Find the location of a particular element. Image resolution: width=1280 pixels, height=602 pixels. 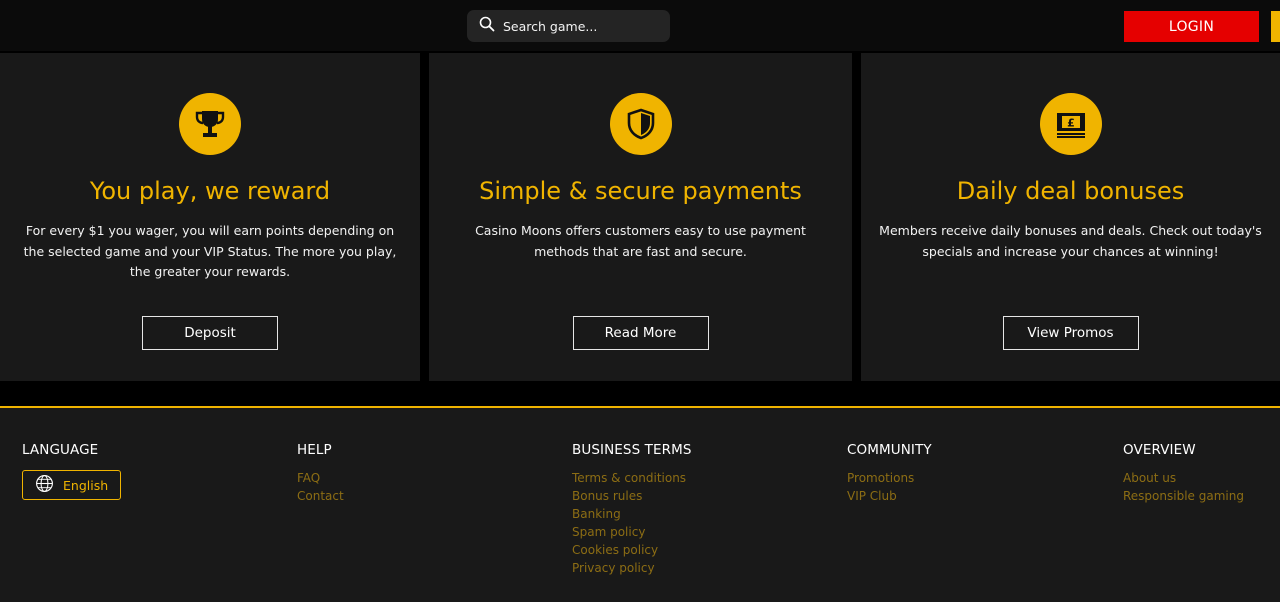

footer-link-contact: Contact is located at coordinates (320, 496).